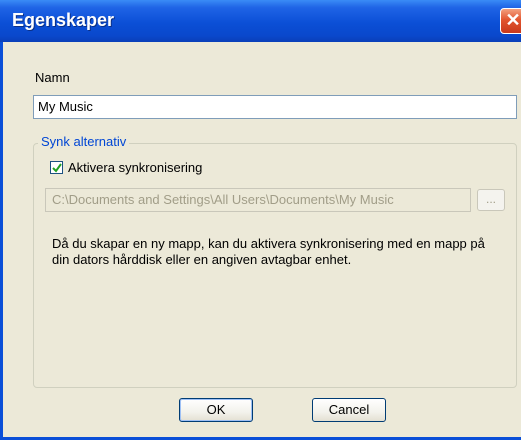  I want to click on enable-sync-label: Aktivera synkronisering, so click(135, 167).